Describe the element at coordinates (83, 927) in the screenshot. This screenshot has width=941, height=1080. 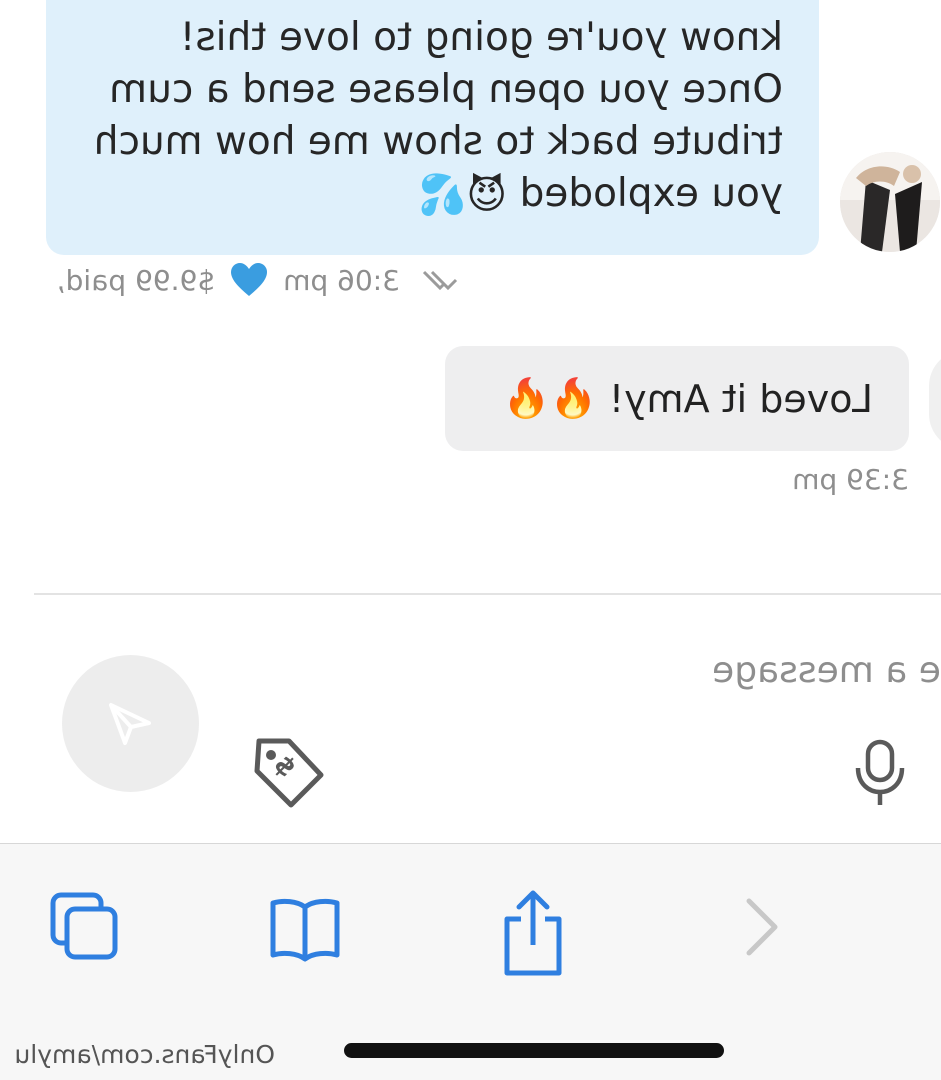
I see `tabs-icon` at that location.